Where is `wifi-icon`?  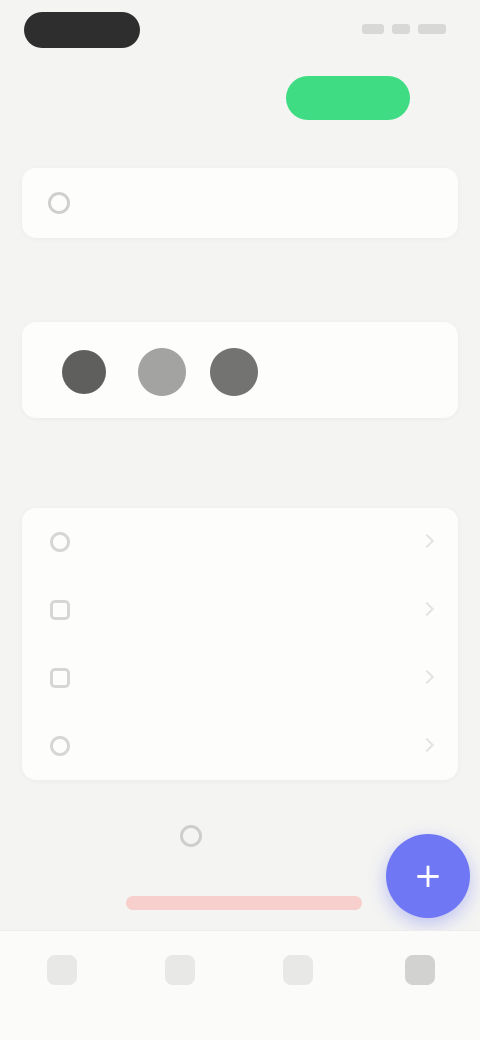 wifi-icon is located at coordinates (401, 29).